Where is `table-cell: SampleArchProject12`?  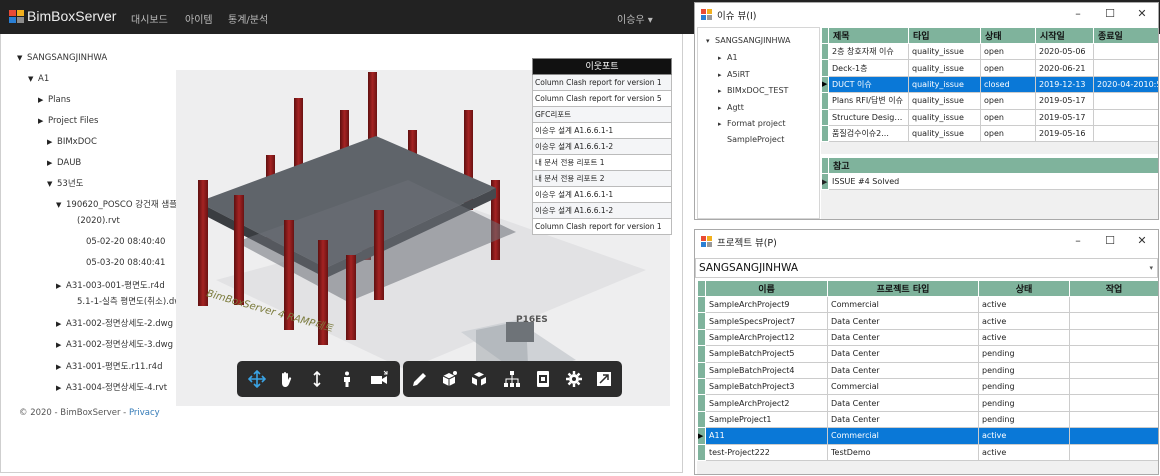
table-cell: SampleArchProject12 is located at coordinates (766, 337).